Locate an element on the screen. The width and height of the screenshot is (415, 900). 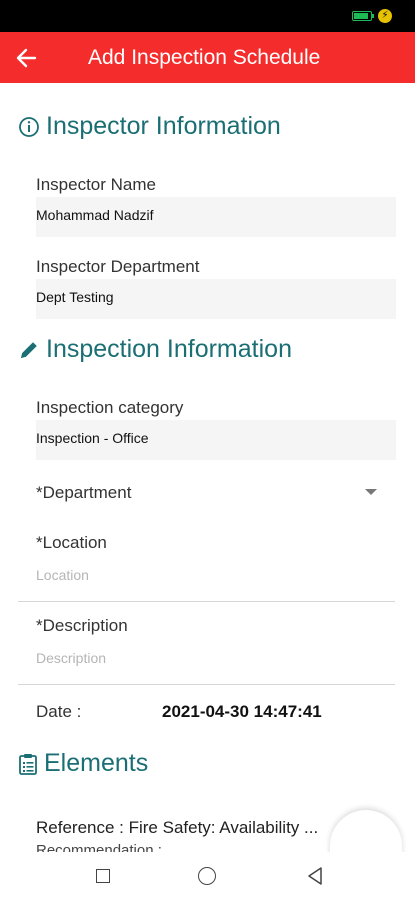
page-title: Add Inspection Schedule is located at coordinates (204, 57).